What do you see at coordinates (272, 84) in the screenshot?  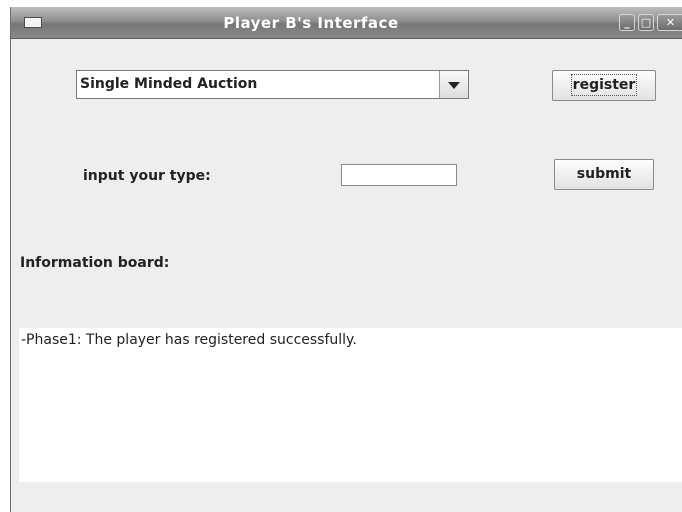 I see `auction-type-dropdown: Single Minded Auction` at bounding box center [272, 84].